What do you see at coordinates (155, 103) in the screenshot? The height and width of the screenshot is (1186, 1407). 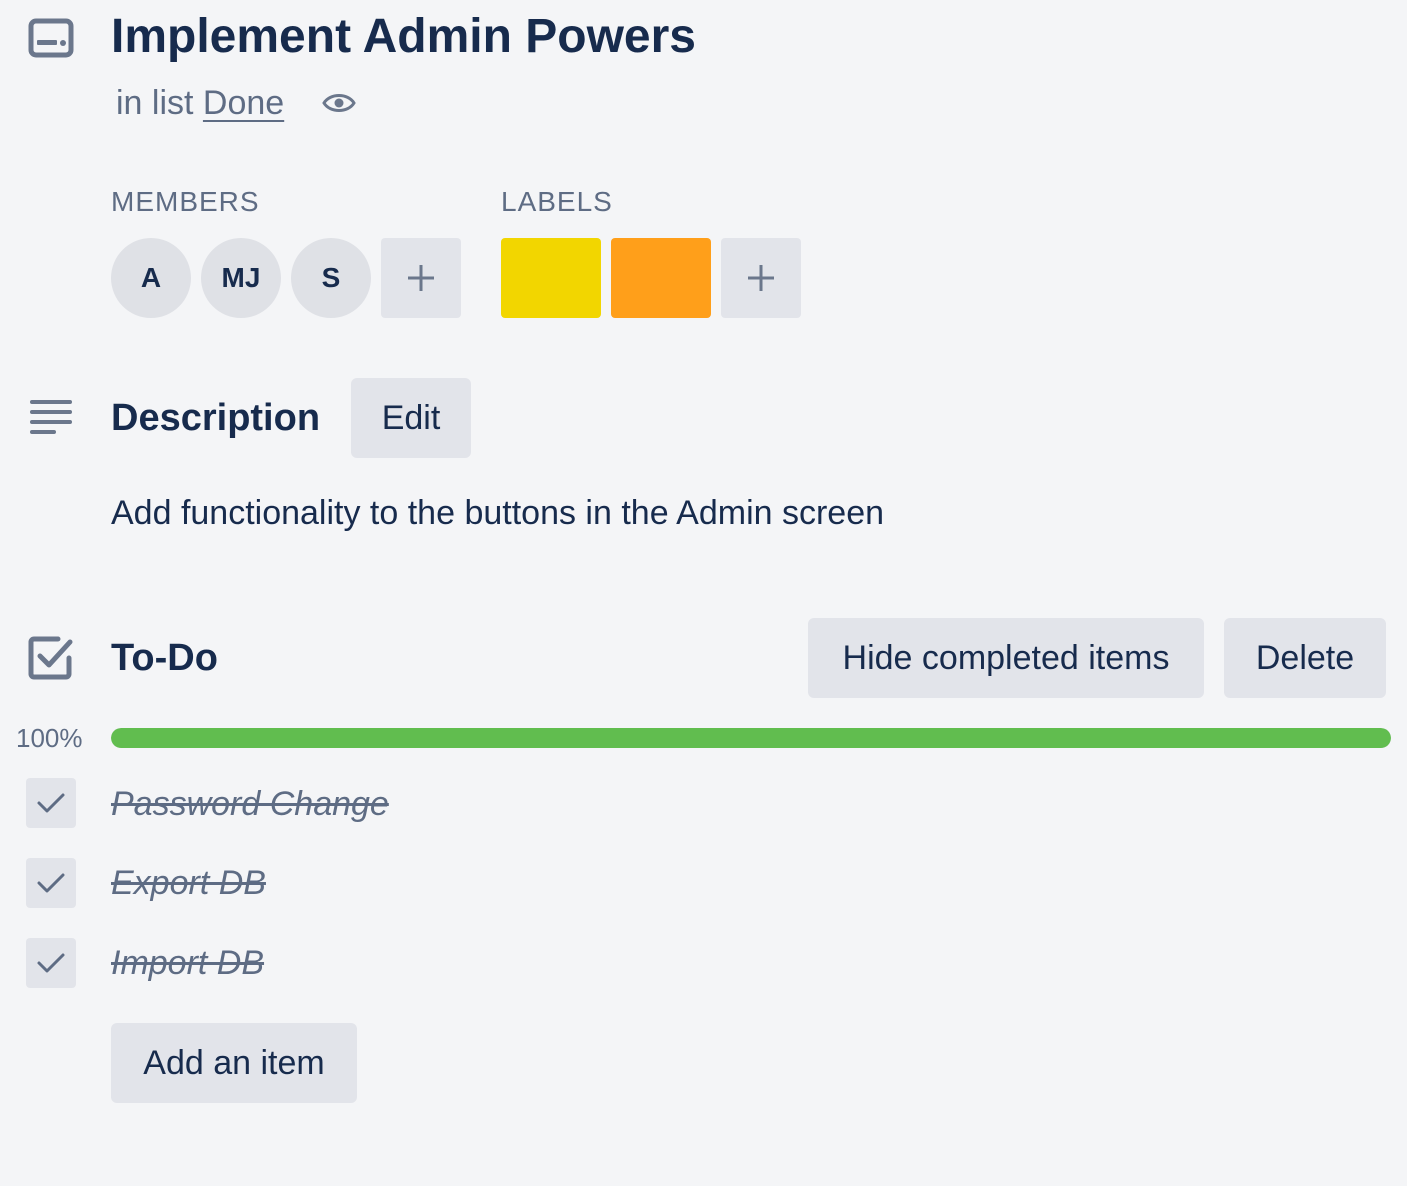 I see `in-list-prefix: in list` at bounding box center [155, 103].